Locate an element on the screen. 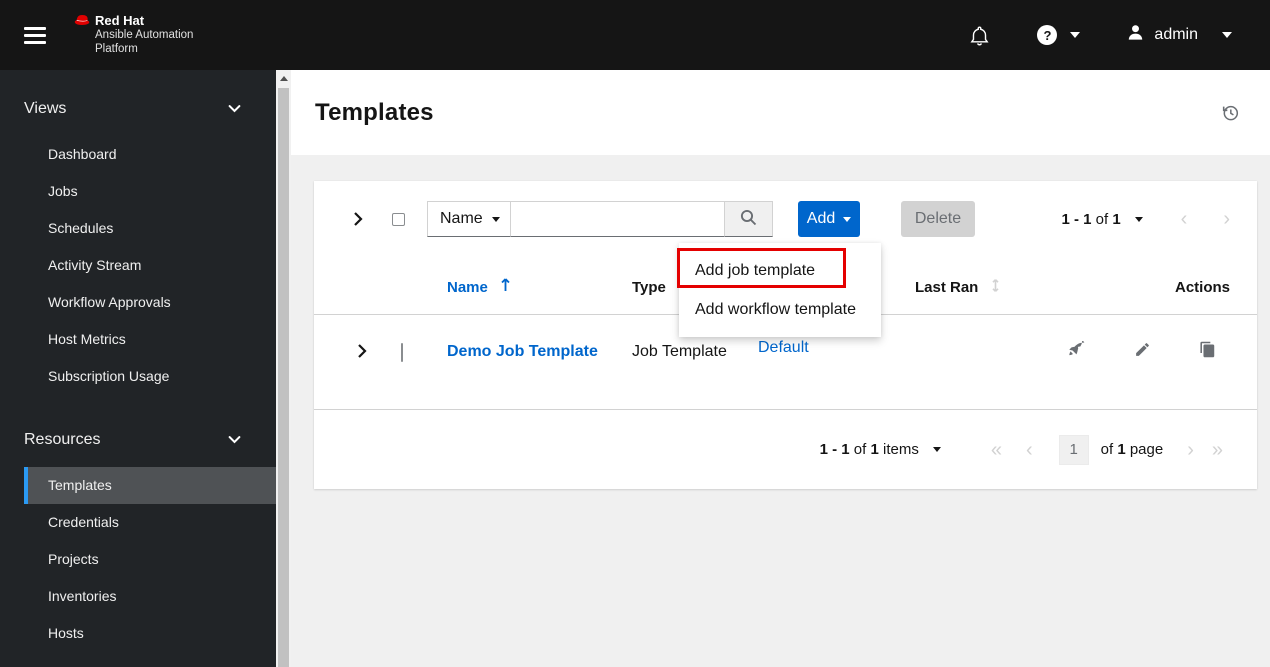 The height and width of the screenshot is (667, 1270). question-circle-icon: ? is located at coordinates (1047, 35).